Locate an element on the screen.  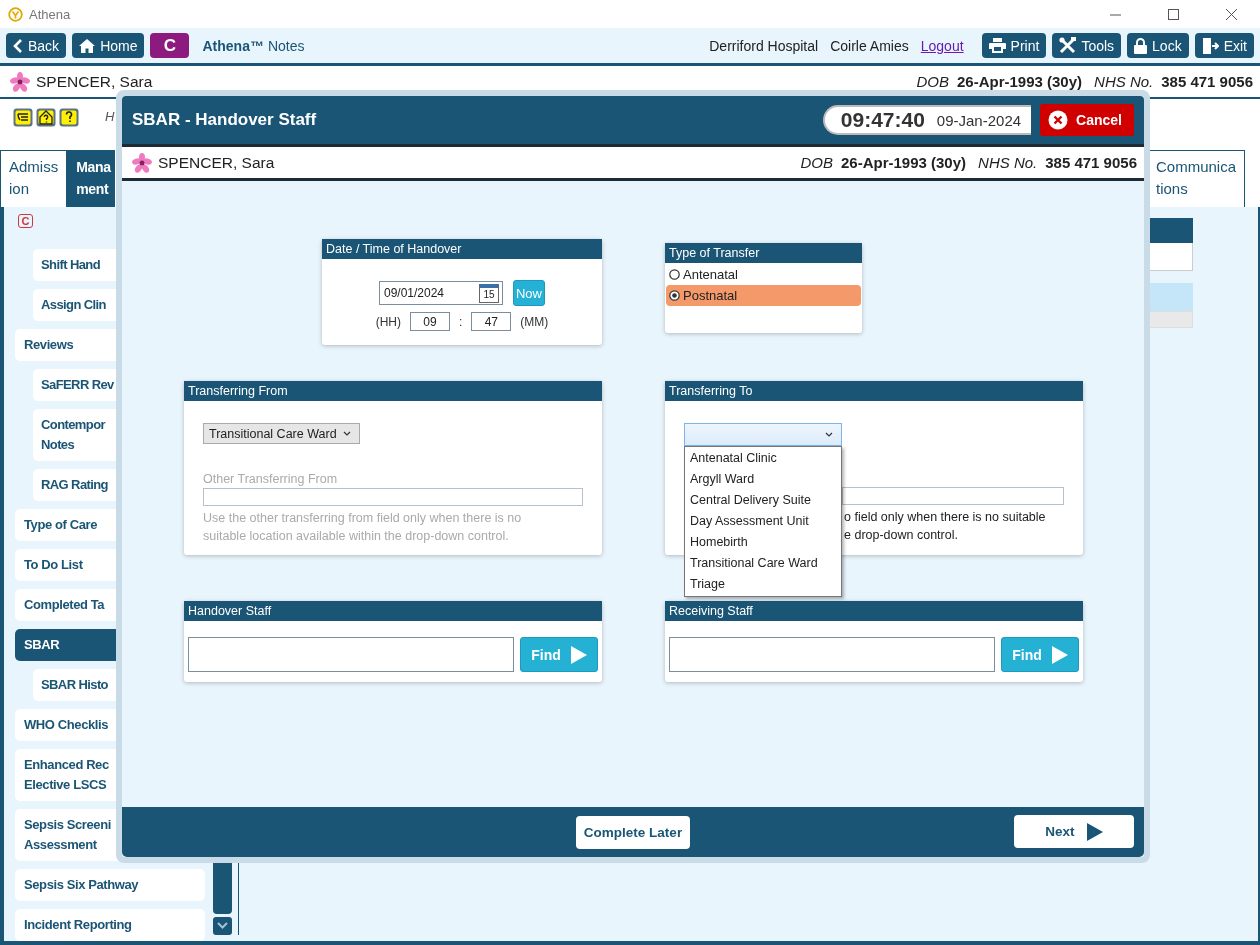
dialog-title: SBAR - Handover Staff is located at coordinates (225, 120).